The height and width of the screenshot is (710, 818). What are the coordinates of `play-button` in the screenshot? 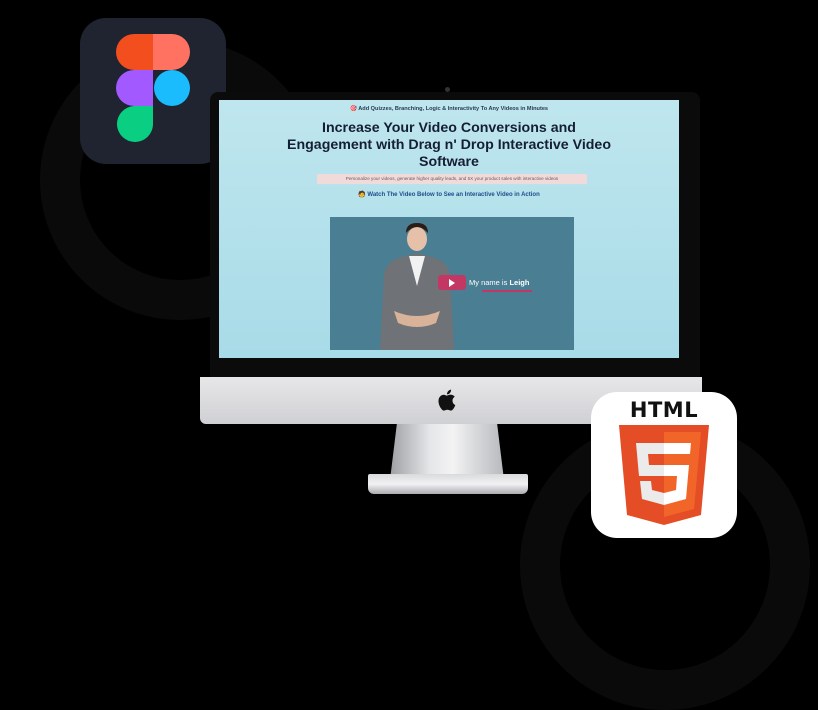 It's located at (452, 282).